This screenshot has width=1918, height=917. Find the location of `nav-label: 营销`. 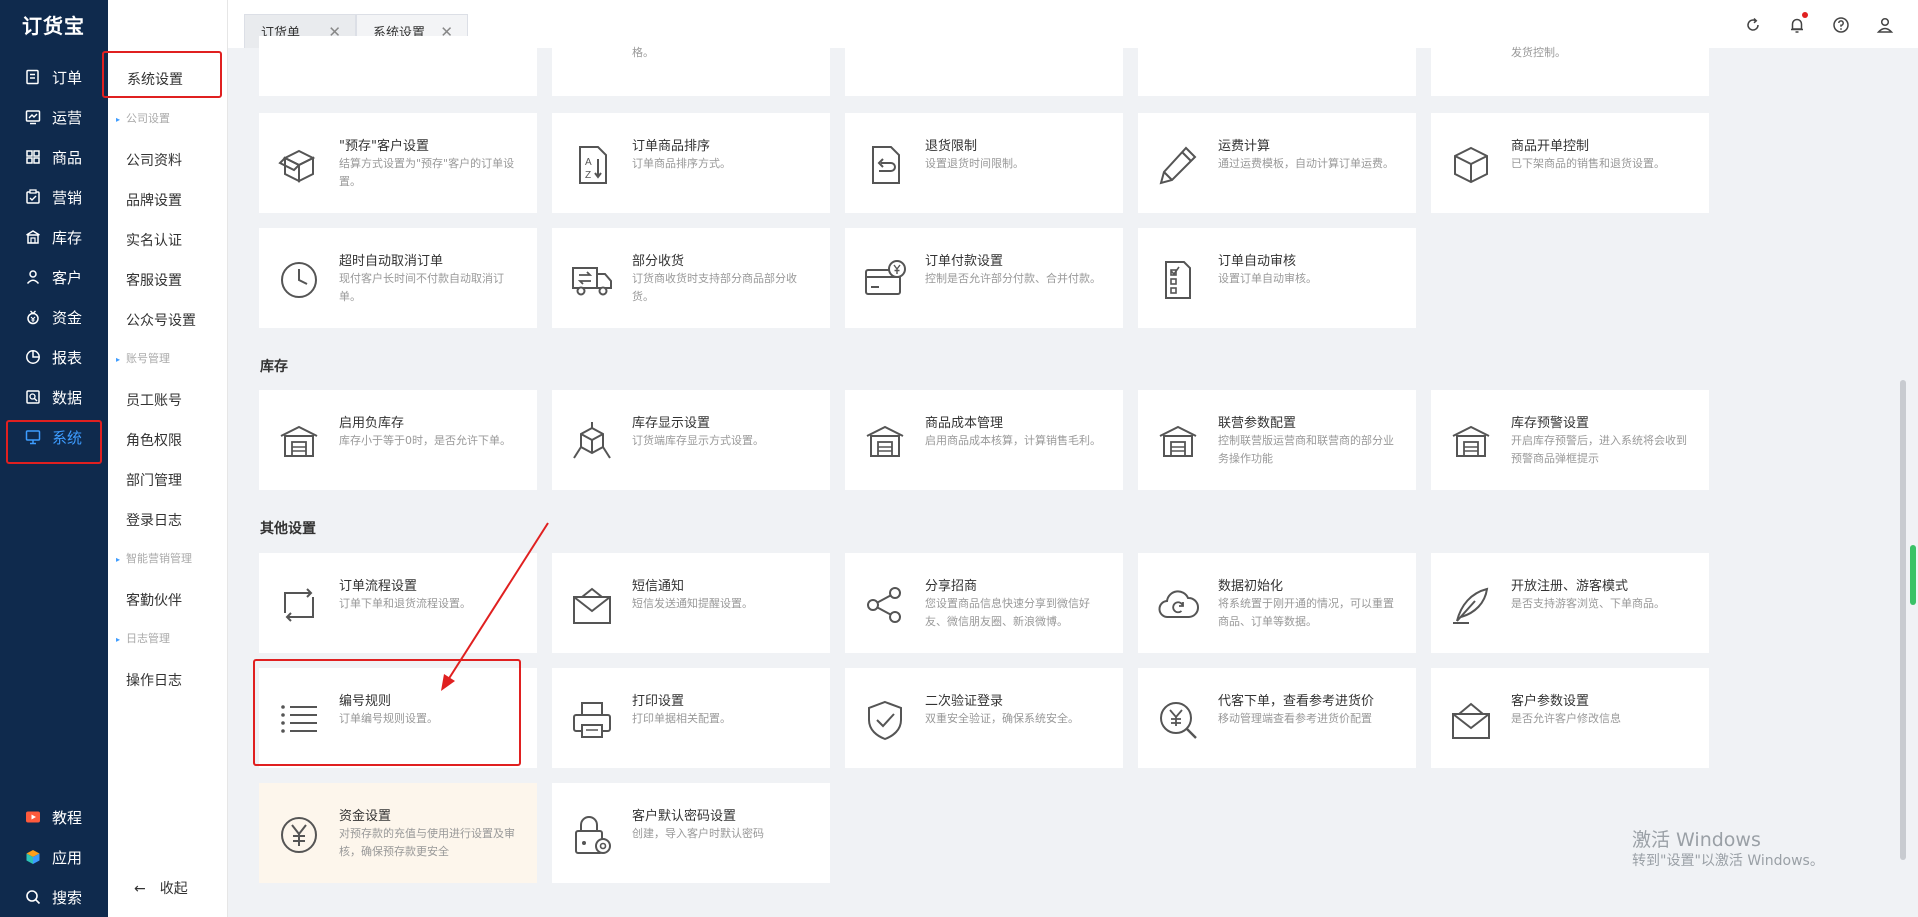

nav-label: 营销 is located at coordinates (67, 197).